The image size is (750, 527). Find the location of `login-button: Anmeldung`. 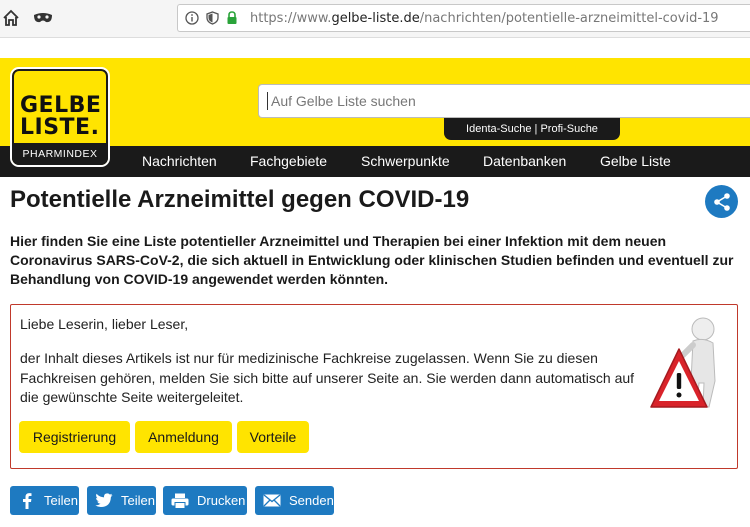

login-button: Anmeldung is located at coordinates (183, 437).